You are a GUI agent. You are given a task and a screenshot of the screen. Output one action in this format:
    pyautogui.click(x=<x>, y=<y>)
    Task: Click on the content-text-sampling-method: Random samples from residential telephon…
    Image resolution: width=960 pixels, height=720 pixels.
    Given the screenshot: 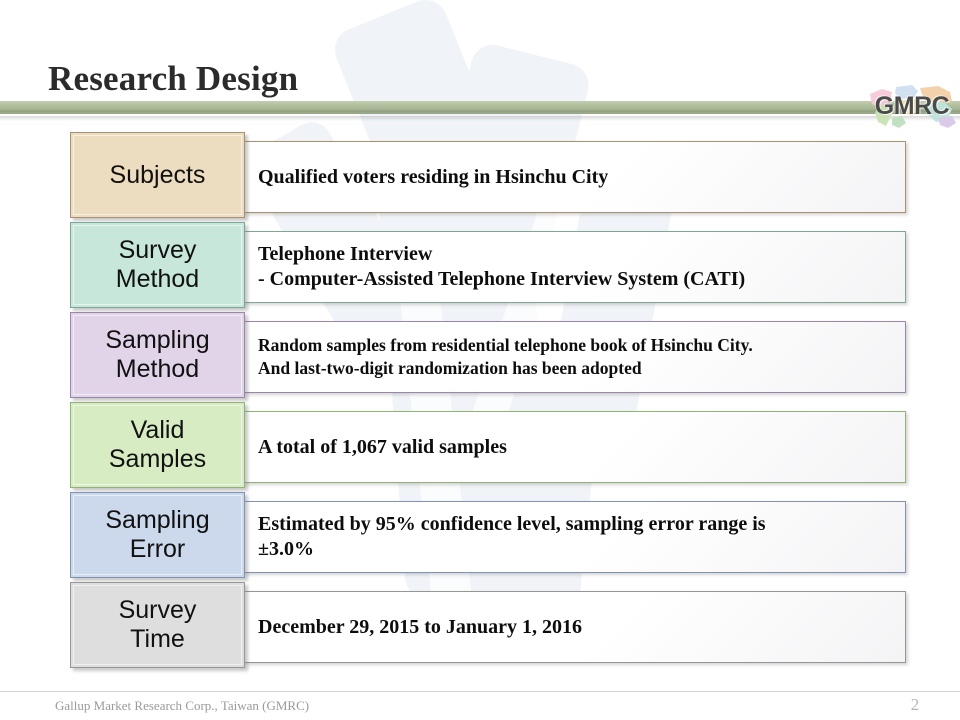 What is the action you would take?
    pyautogui.click(x=505, y=356)
    